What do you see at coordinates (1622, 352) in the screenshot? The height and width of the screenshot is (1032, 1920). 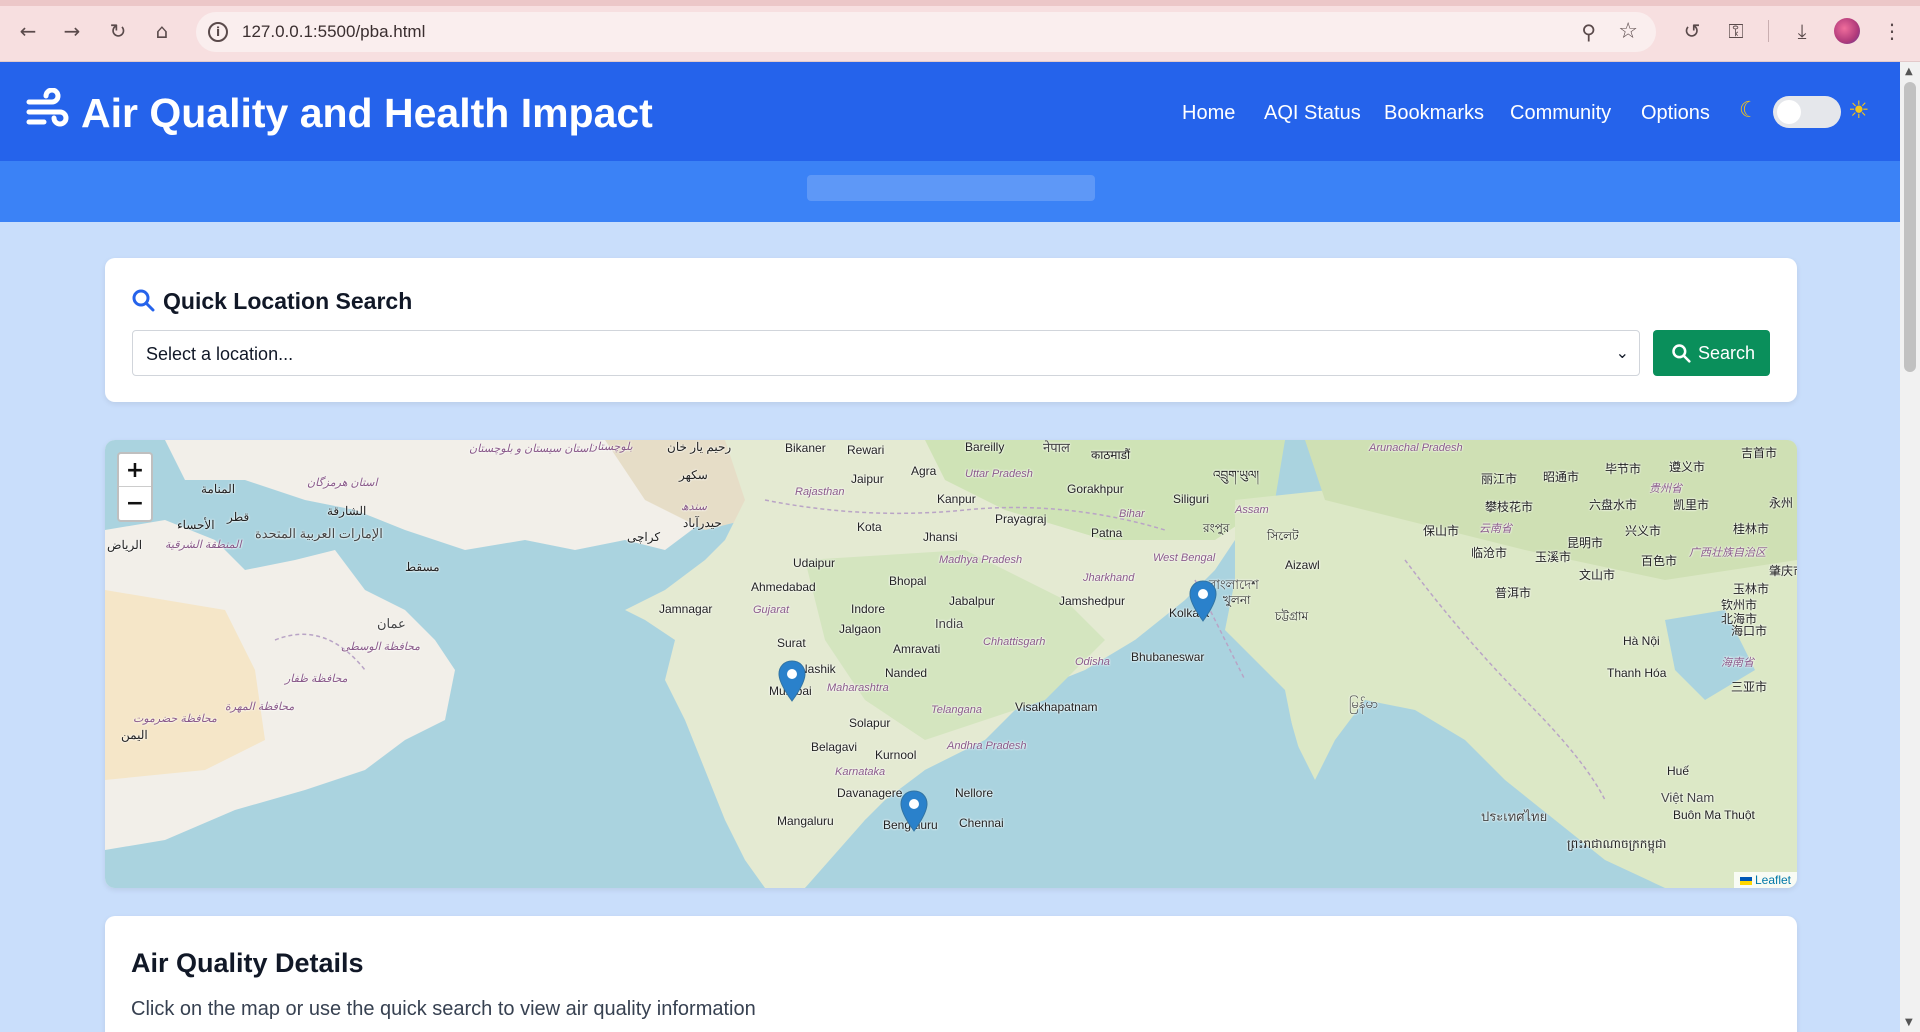 I see `chevron-down-icon: ⌄` at bounding box center [1622, 352].